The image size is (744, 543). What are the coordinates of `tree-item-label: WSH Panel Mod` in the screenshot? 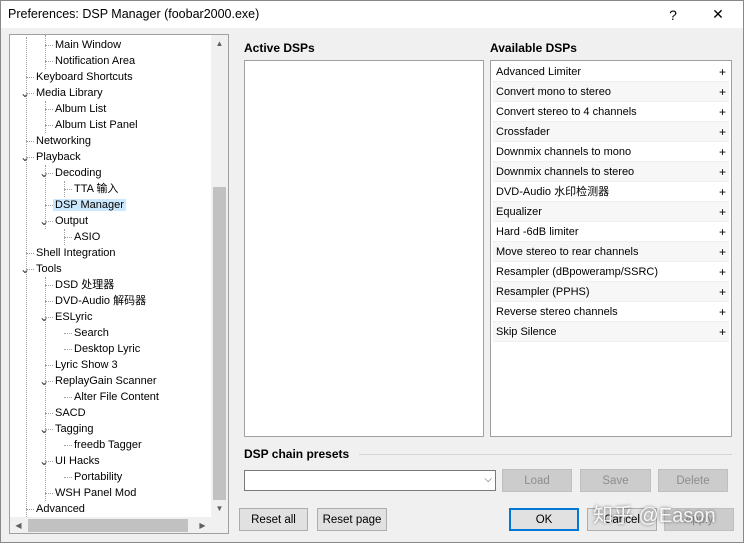 It's located at (96, 493).